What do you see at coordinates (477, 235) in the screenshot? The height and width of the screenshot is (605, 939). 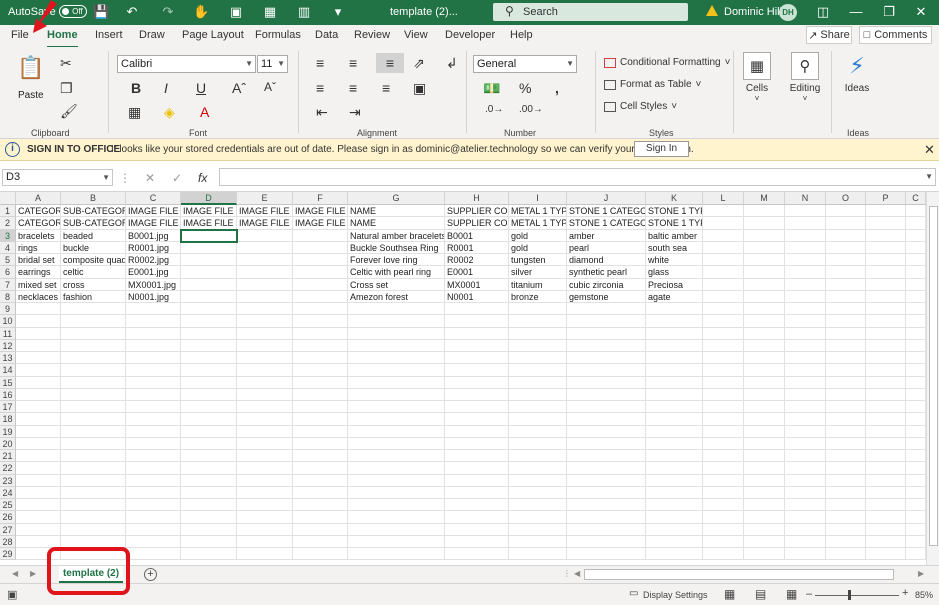 I see `cell: B0001` at bounding box center [477, 235].